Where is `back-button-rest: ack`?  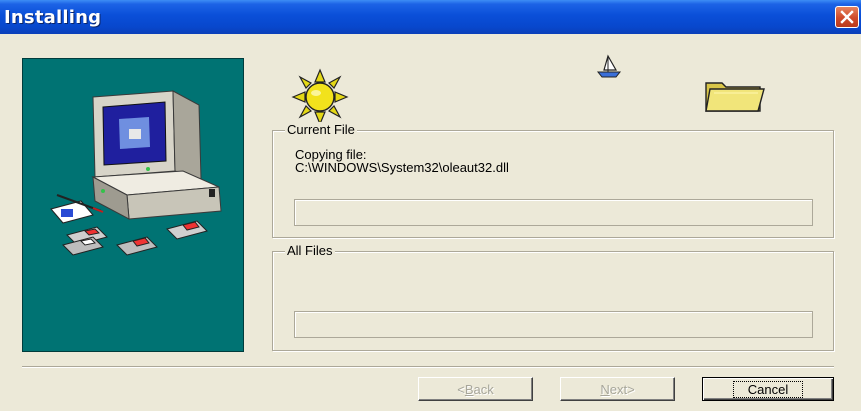 back-button-rest: ack is located at coordinates (483, 389).